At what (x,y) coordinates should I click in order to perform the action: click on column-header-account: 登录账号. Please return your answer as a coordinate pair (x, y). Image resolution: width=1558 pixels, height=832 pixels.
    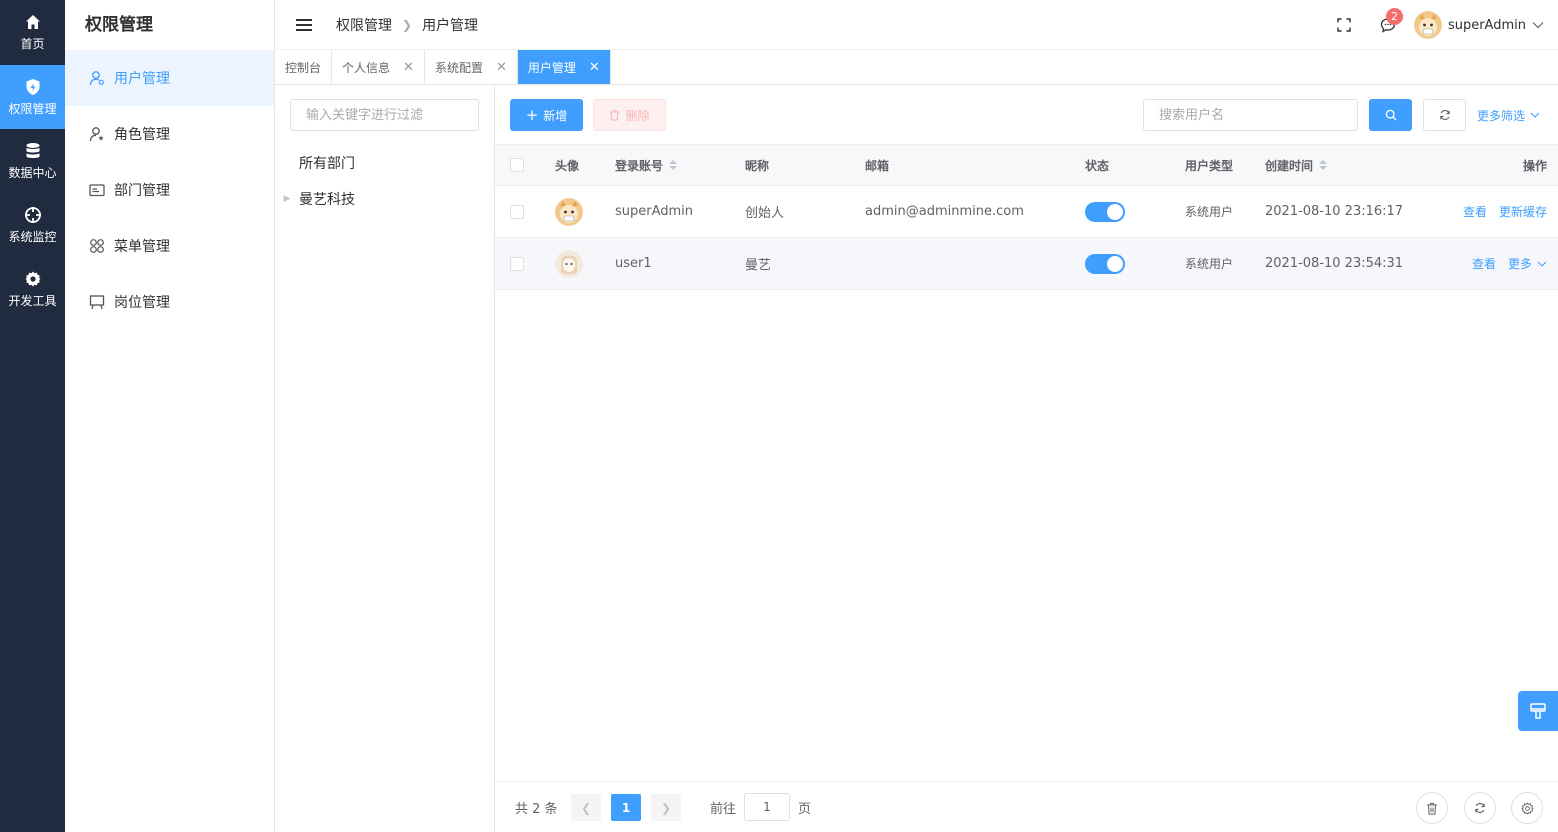
    Looking at the image, I should click on (646, 165).